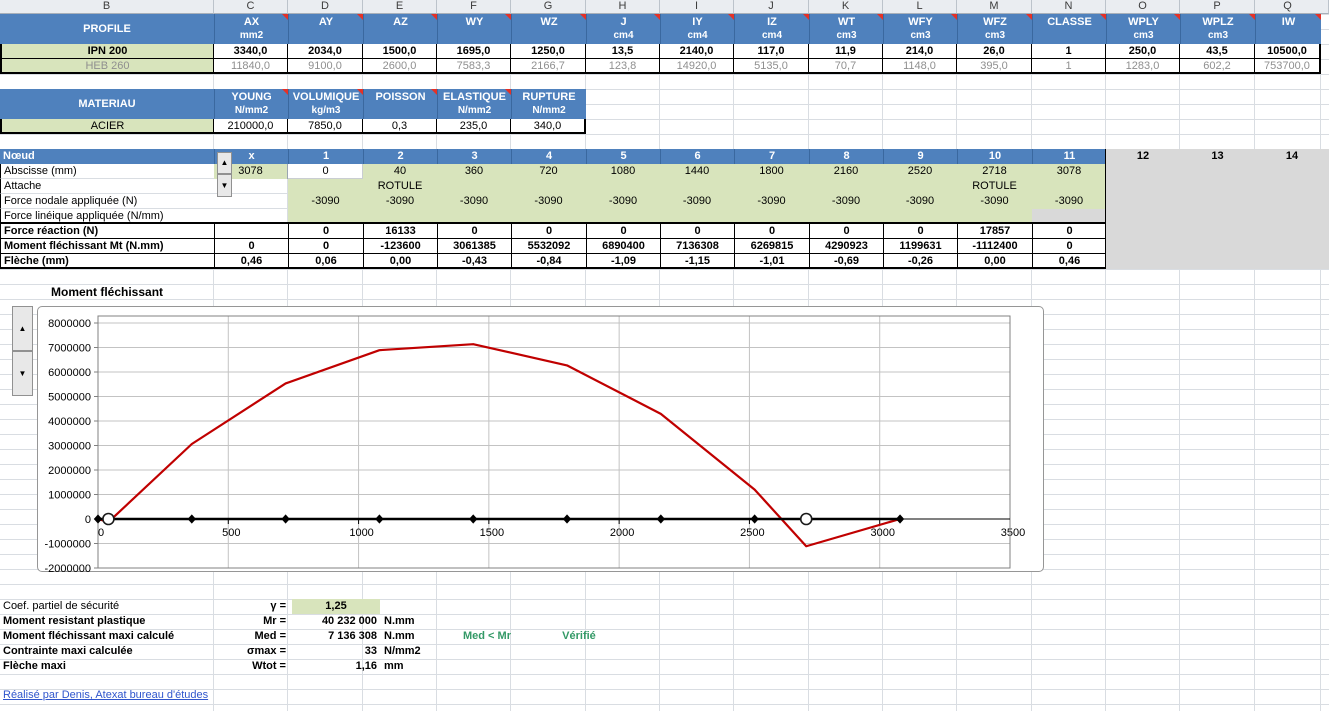 The image size is (1329, 711). What do you see at coordinates (332, 636) in the screenshot?
I see `summary-value-med: 7 136 308` at bounding box center [332, 636].